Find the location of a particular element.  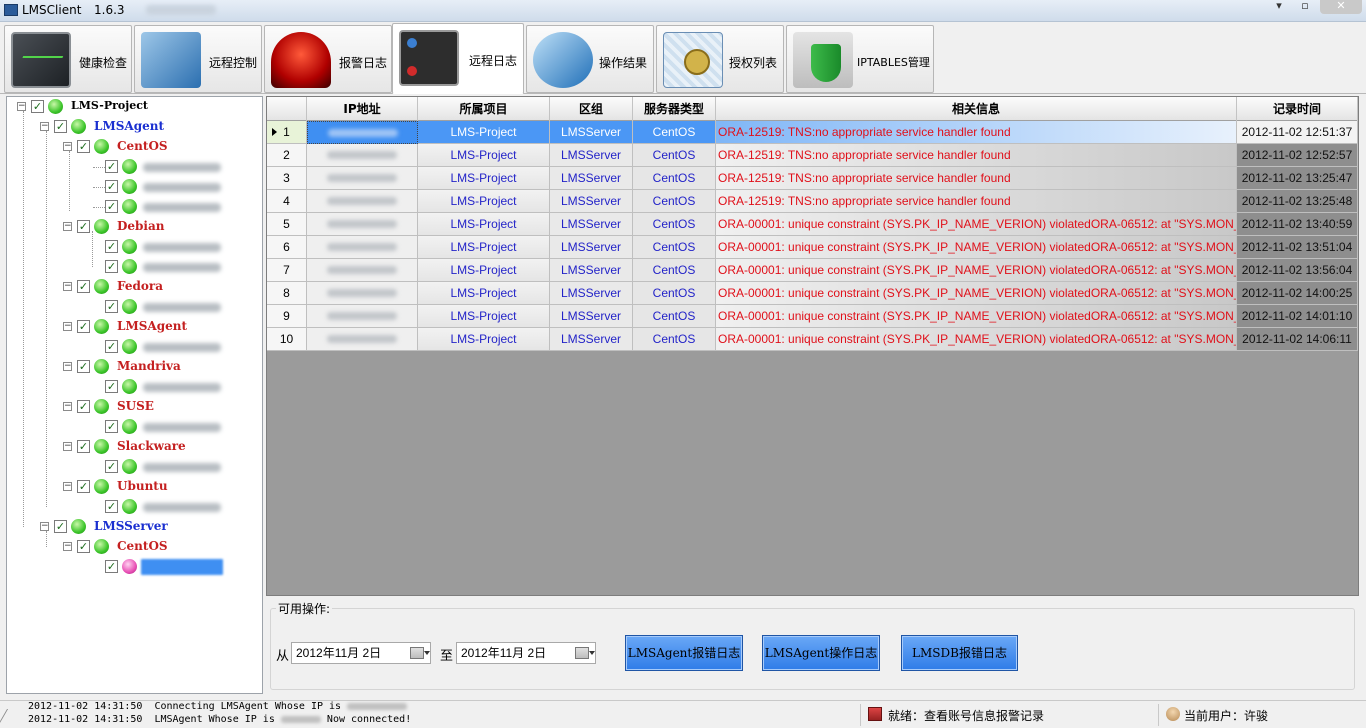

tree-node-os: − ✓ Slackware is located at coordinates (158, 447).